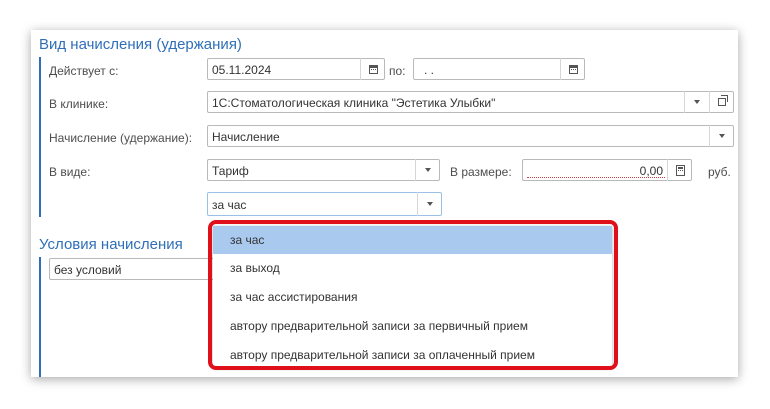 The height and width of the screenshot is (409, 770). Describe the element at coordinates (84, 71) in the screenshot. I see `effective-from-label: Действует с:` at that location.